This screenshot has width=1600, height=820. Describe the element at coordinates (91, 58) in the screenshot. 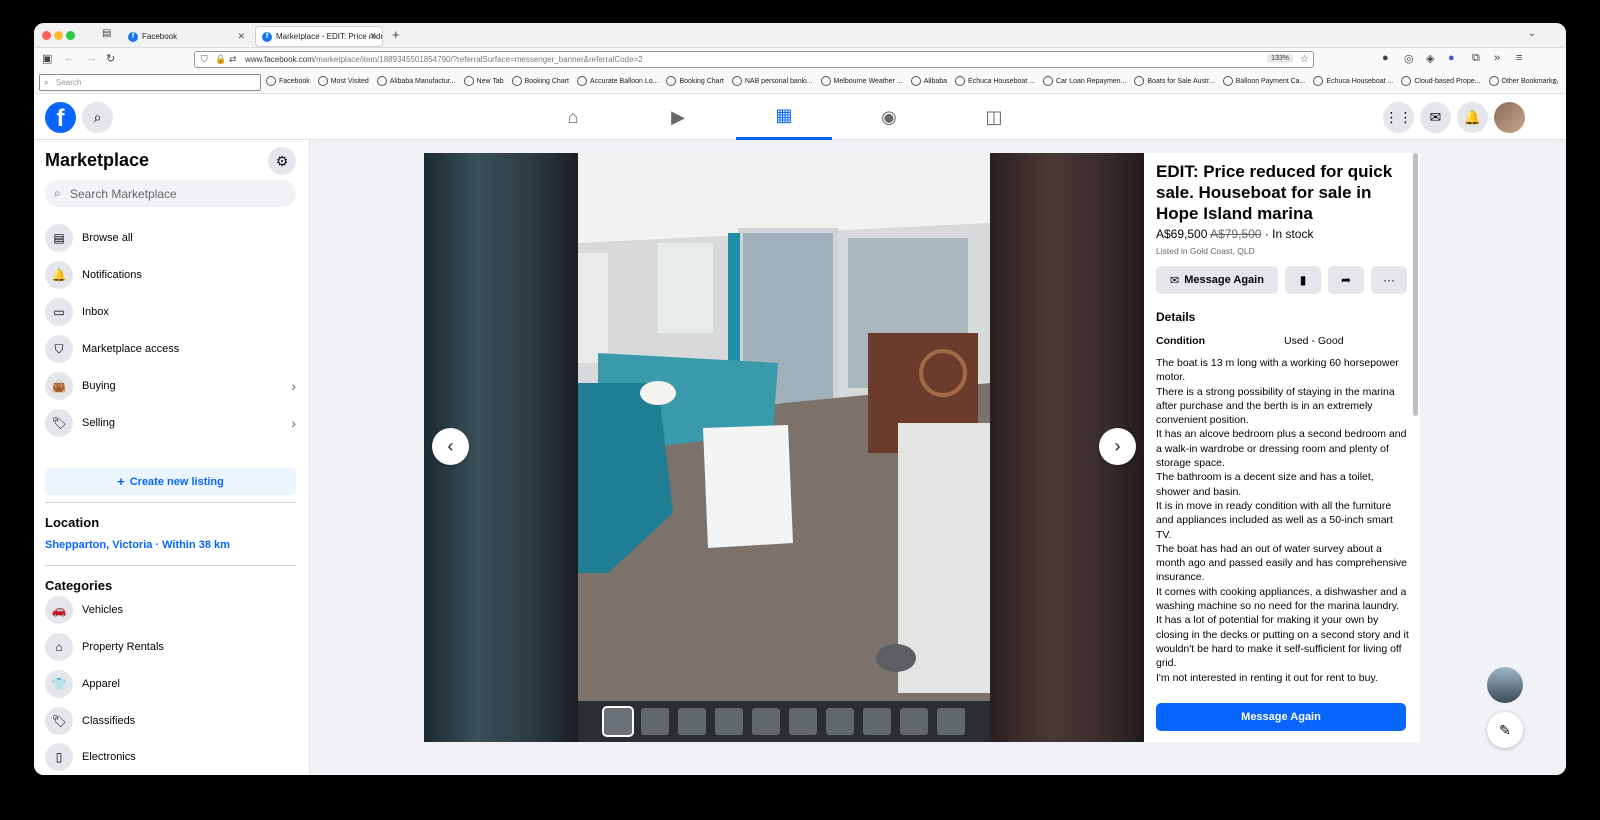

I see `forward-icon: →` at that location.